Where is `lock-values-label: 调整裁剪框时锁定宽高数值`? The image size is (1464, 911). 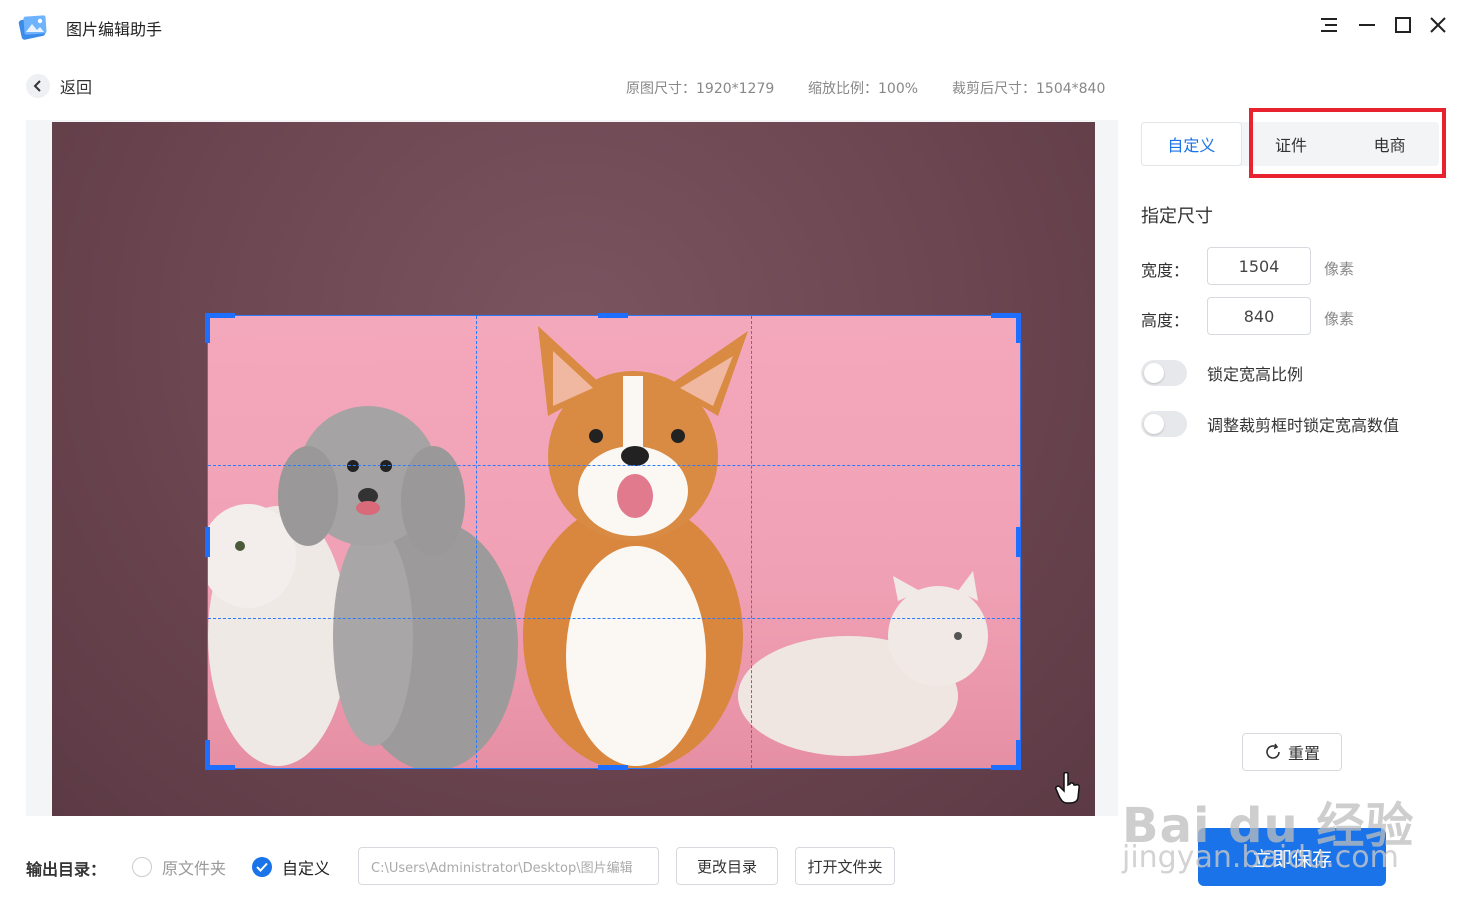 lock-values-label: 调整裁剪框时锁定宽高数值 is located at coordinates (1303, 425).